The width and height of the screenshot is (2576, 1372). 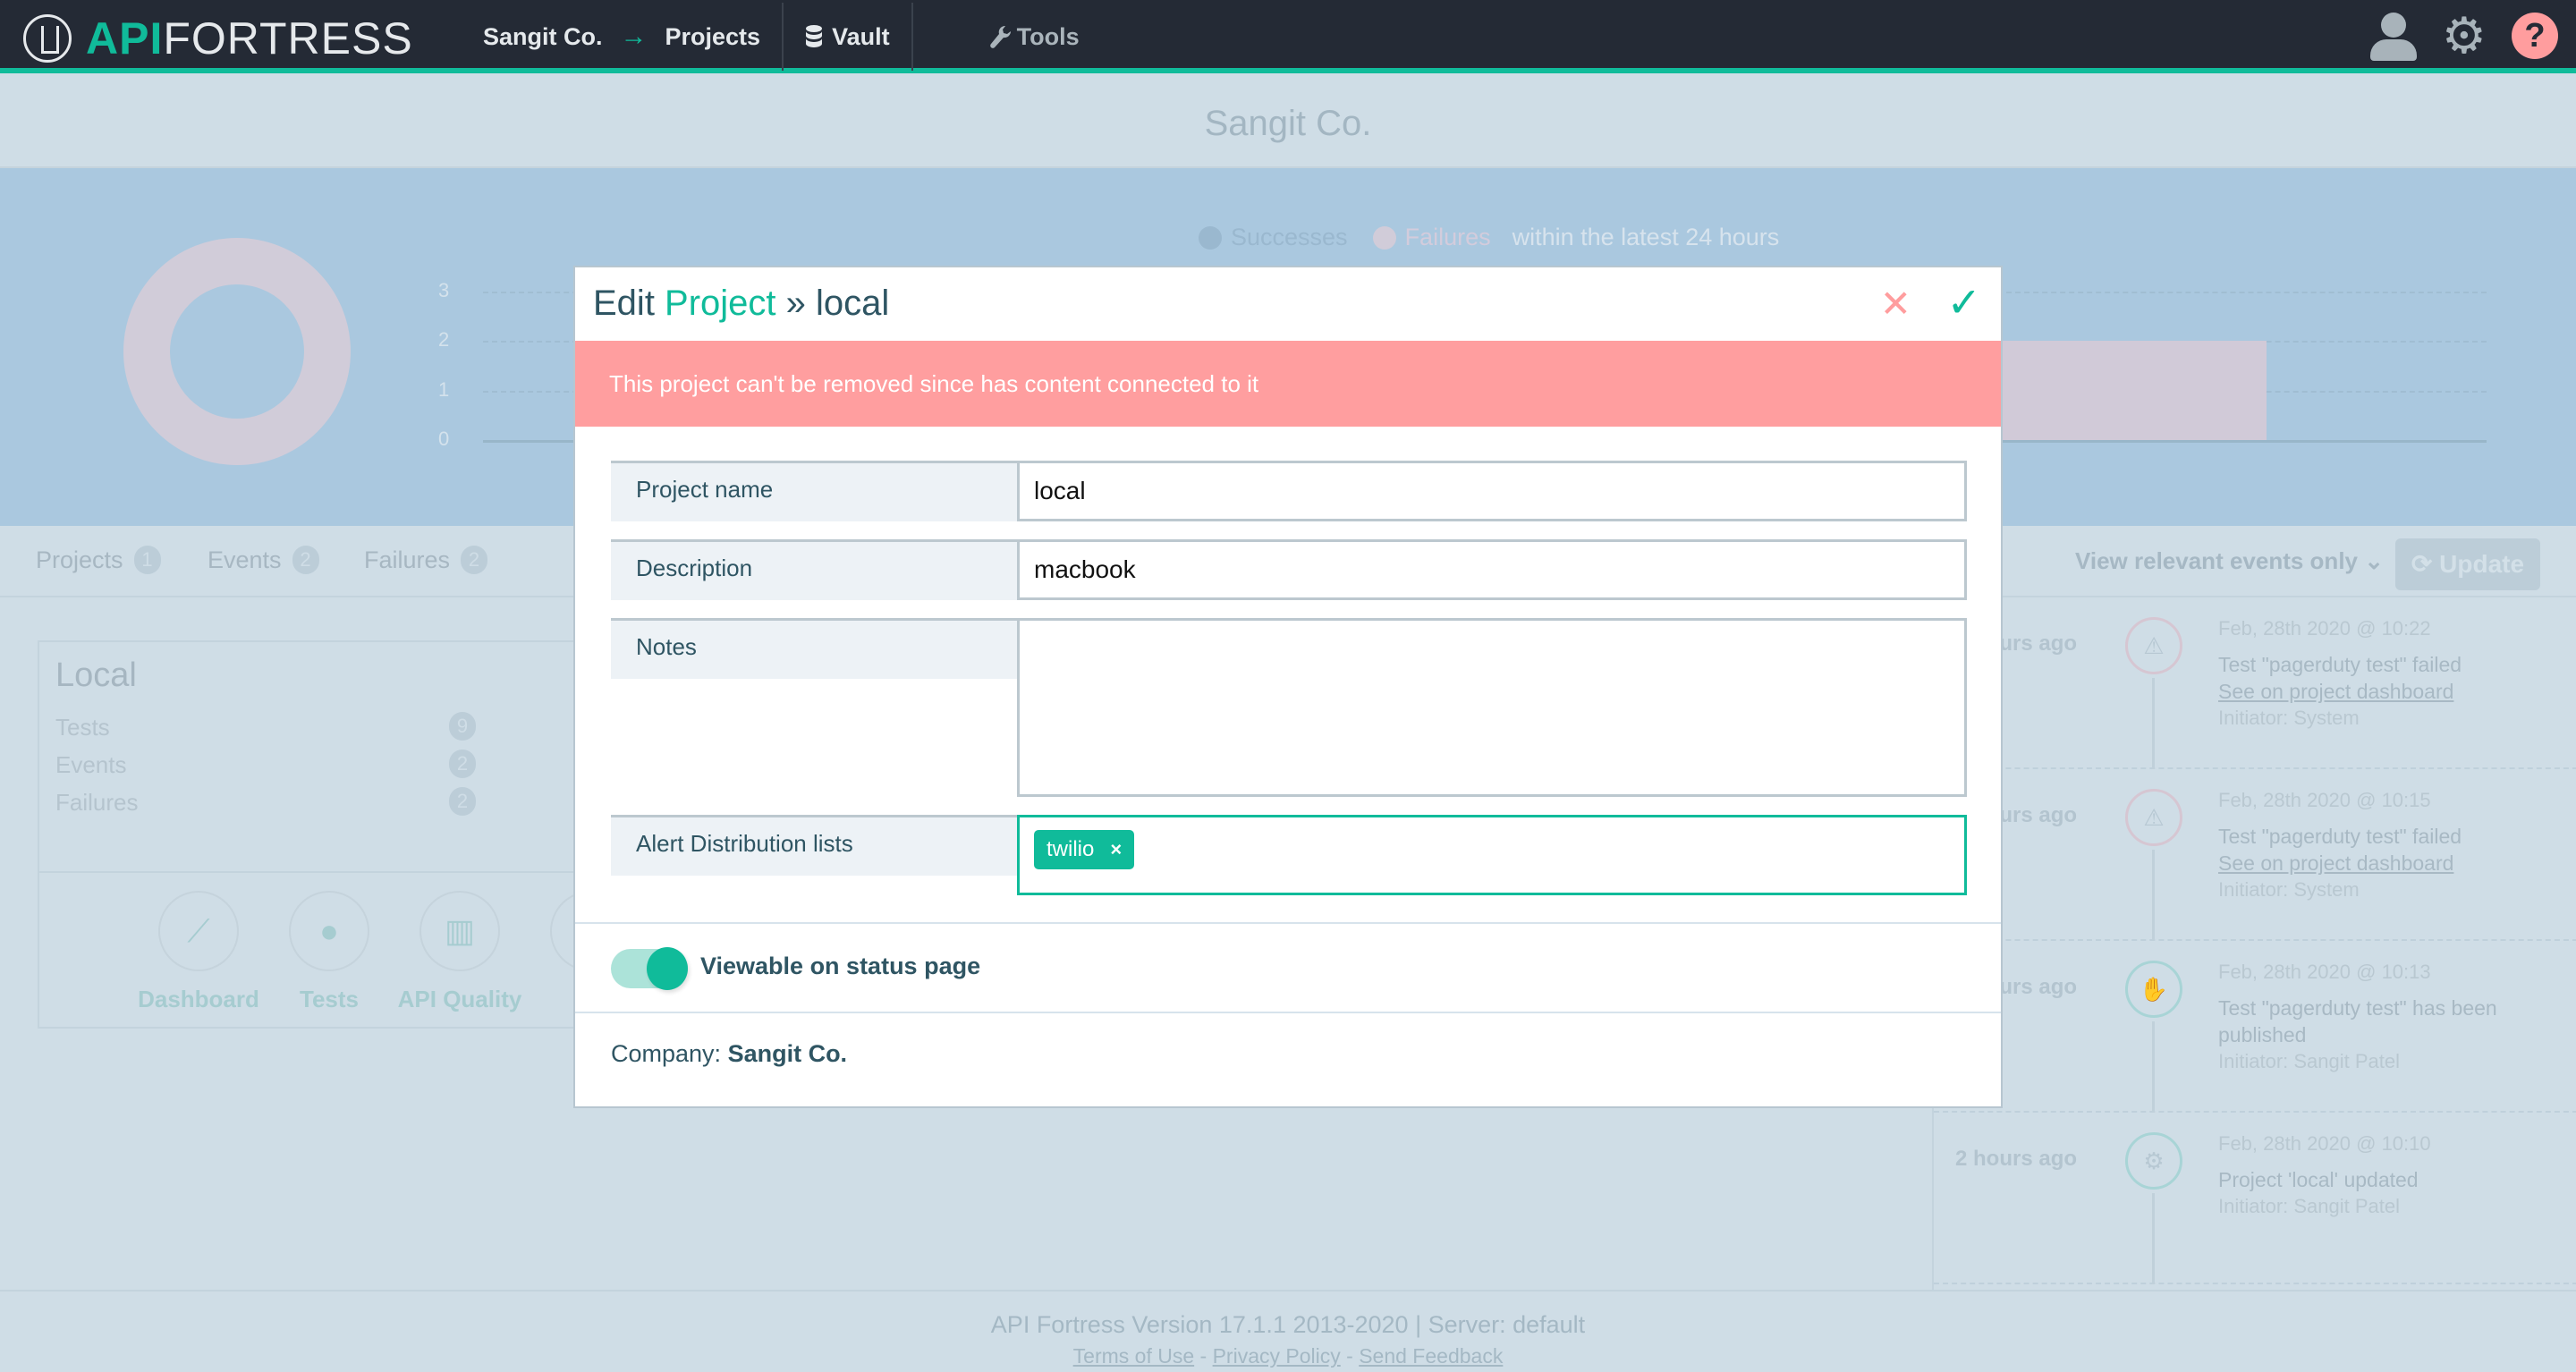 I want to click on project-card-title: Local, so click(x=96, y=675).